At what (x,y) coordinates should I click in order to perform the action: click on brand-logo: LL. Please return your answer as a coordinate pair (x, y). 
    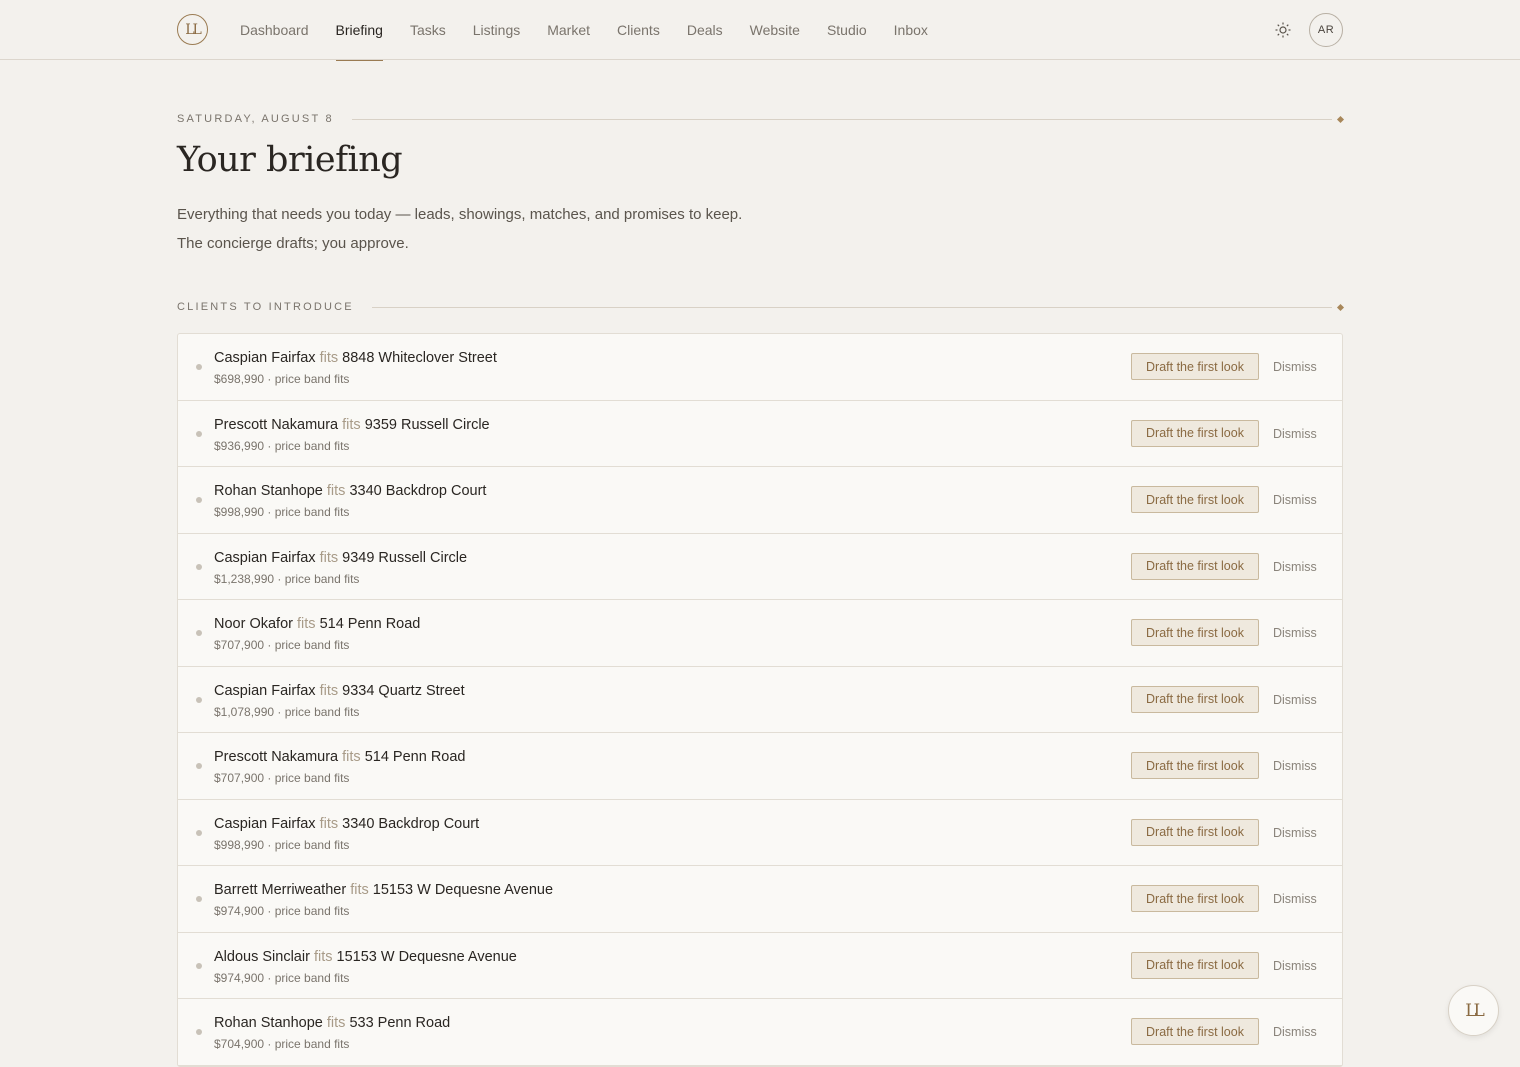
    Looking at the image, I should click on (192, 29).